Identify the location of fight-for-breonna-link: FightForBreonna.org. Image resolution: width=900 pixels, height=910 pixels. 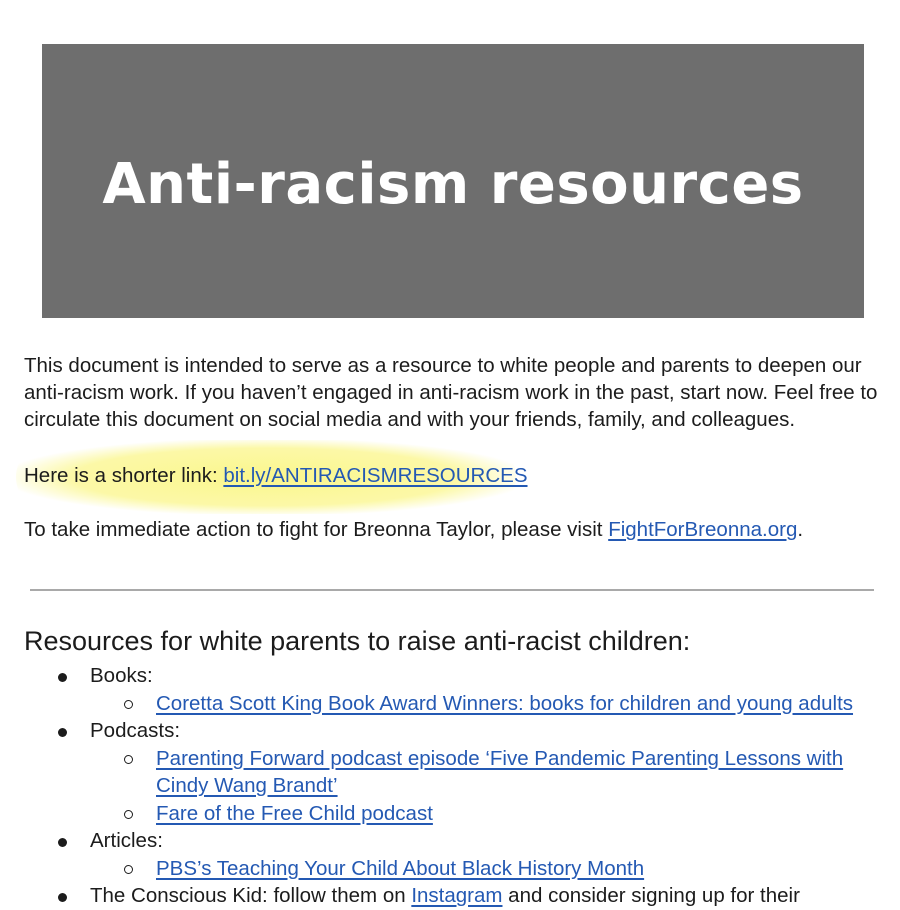
(702, 529).